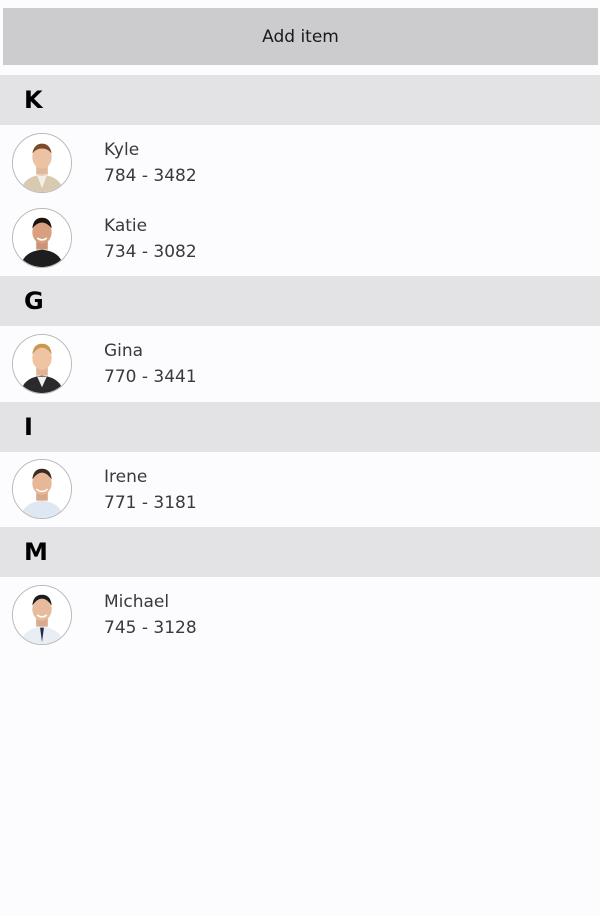 This screenshot has width=600, height=916. Describe the element at coordinates (150, 502) in the screenshot. I see `contact-phone: 771 - 3181` at that location.